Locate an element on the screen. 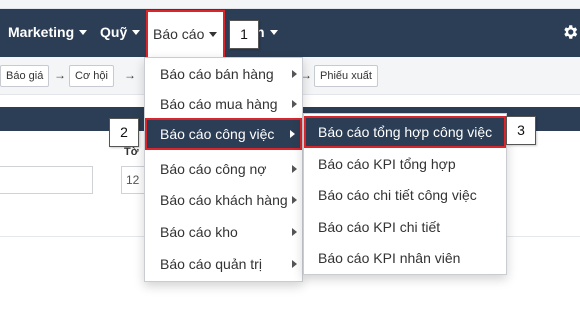 This screenshot has width=580, height=317. menu-item-label: Báo cáo công việc is located at coordinates (217, 134).